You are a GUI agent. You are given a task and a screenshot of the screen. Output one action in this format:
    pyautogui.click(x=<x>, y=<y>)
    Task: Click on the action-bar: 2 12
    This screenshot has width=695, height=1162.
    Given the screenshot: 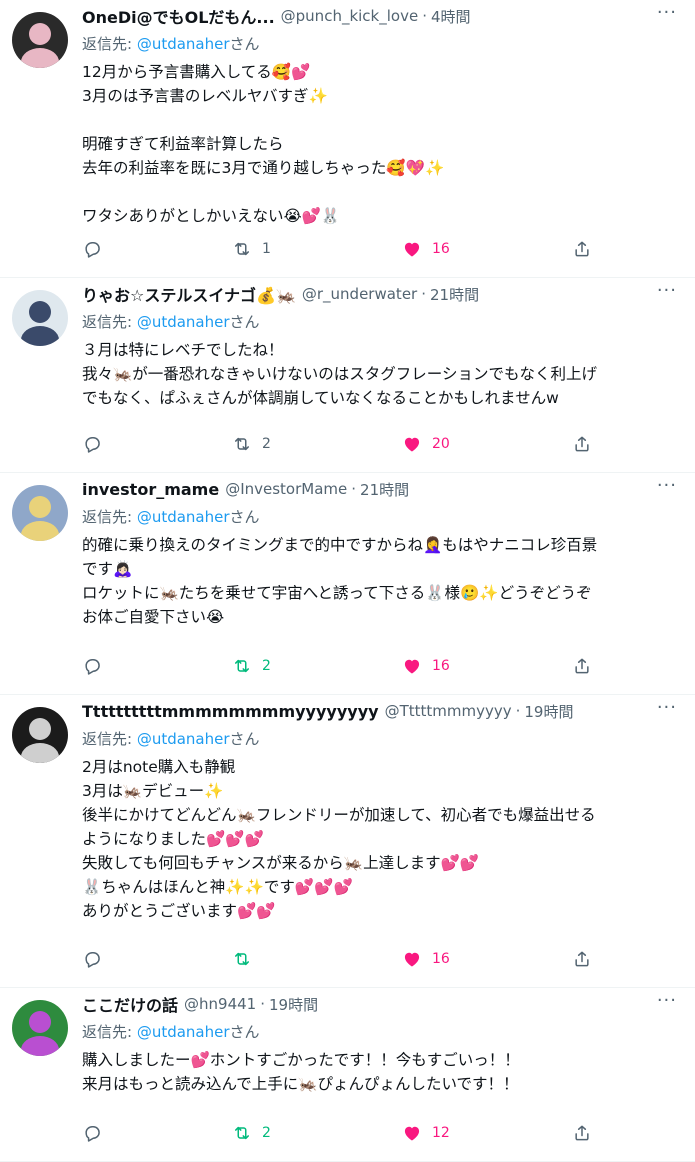 What is the action you would take?
    pyautogui.click(x=380, y=1133)
    